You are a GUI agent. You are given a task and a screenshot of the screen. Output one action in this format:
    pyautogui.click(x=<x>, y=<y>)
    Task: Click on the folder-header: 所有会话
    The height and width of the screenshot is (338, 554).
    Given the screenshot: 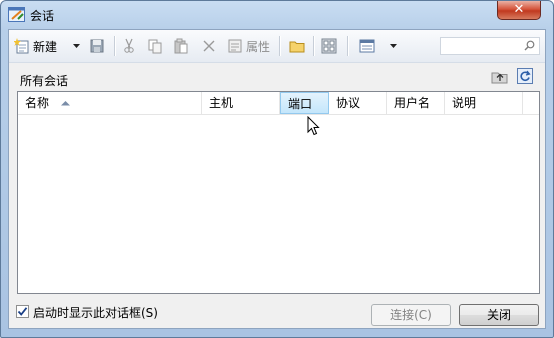 What is the action you would take?
    pyautogui.click(x=277, y=76)
    